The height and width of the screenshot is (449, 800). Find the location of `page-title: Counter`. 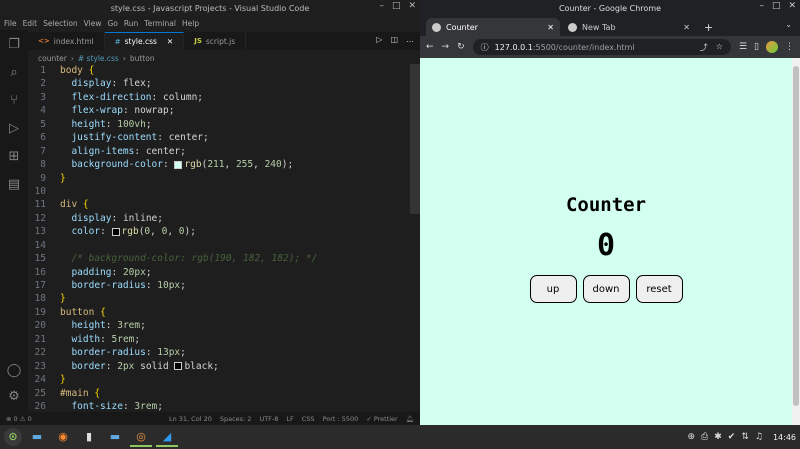

page-title: Counter is located at coordinates (606, 205).